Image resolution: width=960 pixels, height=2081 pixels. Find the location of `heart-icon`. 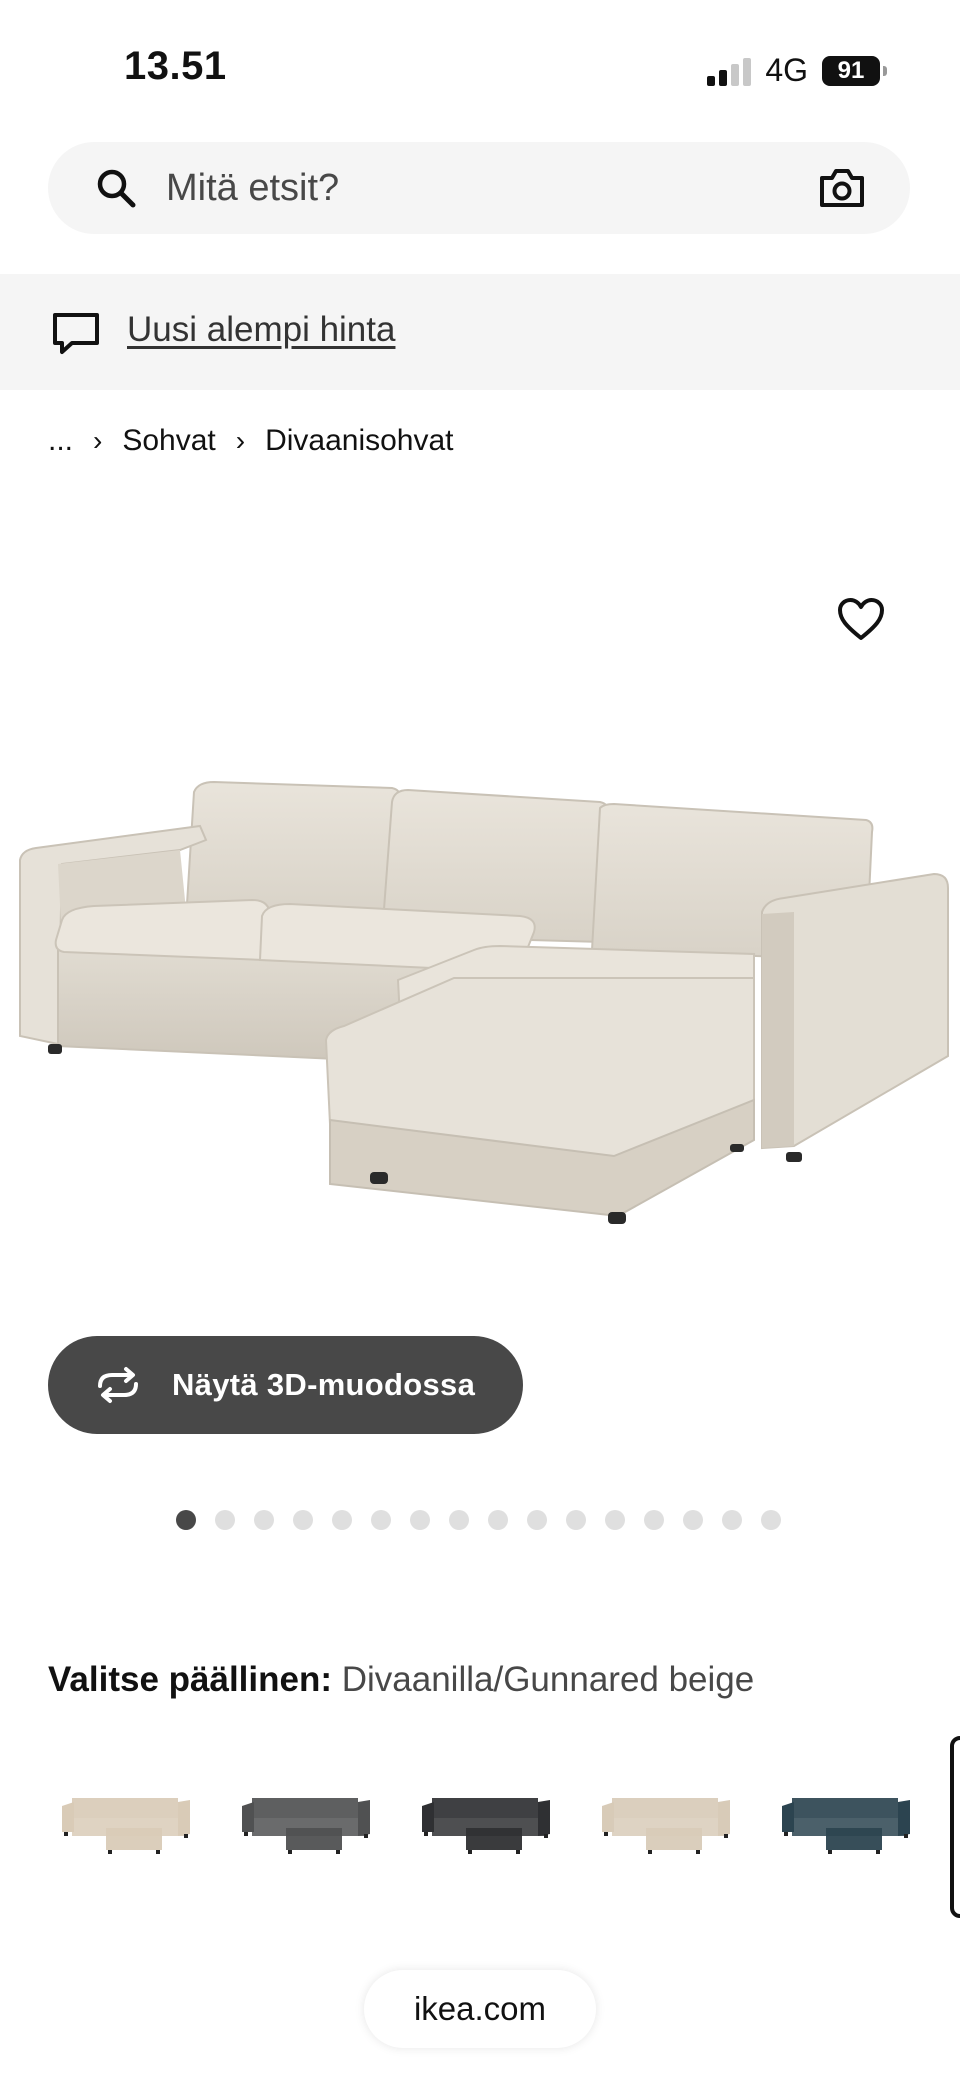

heart-icon is located at coordinates (861, 619).